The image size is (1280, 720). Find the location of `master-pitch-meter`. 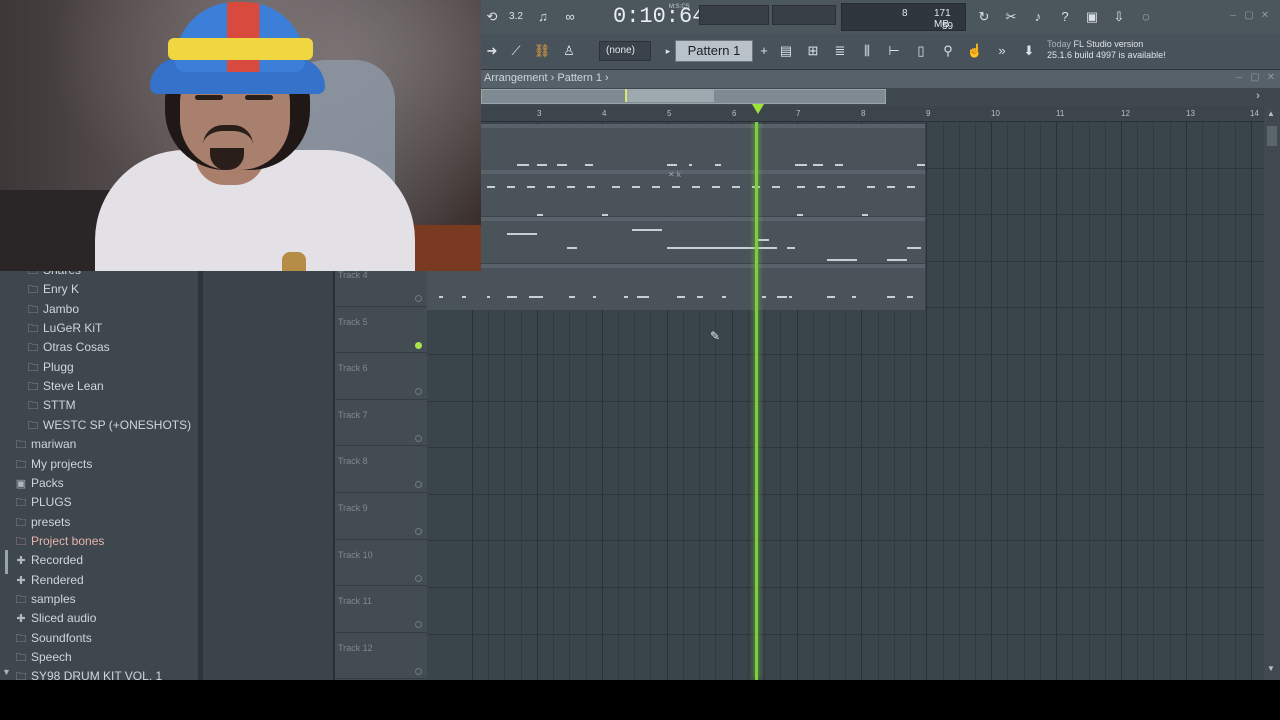

master-pitch-meter is located at coordinates (804, 15).